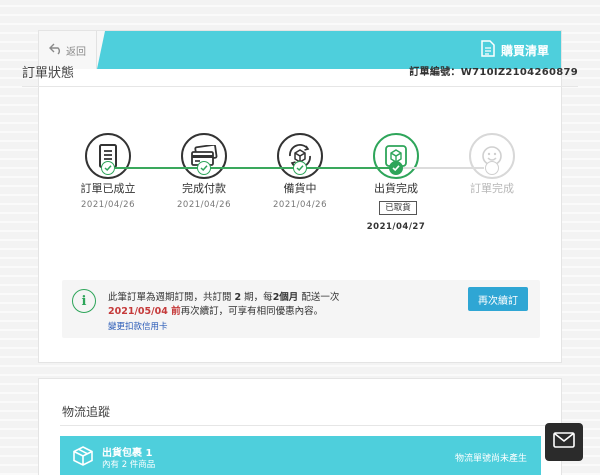 Image resolution: width=600 pixels, height=475 pixels. What do you see at coordinates (138, 326) in the screenshot?
I see `change-card-link: 變更扣款信用卡` at bounding box center [138, 326].